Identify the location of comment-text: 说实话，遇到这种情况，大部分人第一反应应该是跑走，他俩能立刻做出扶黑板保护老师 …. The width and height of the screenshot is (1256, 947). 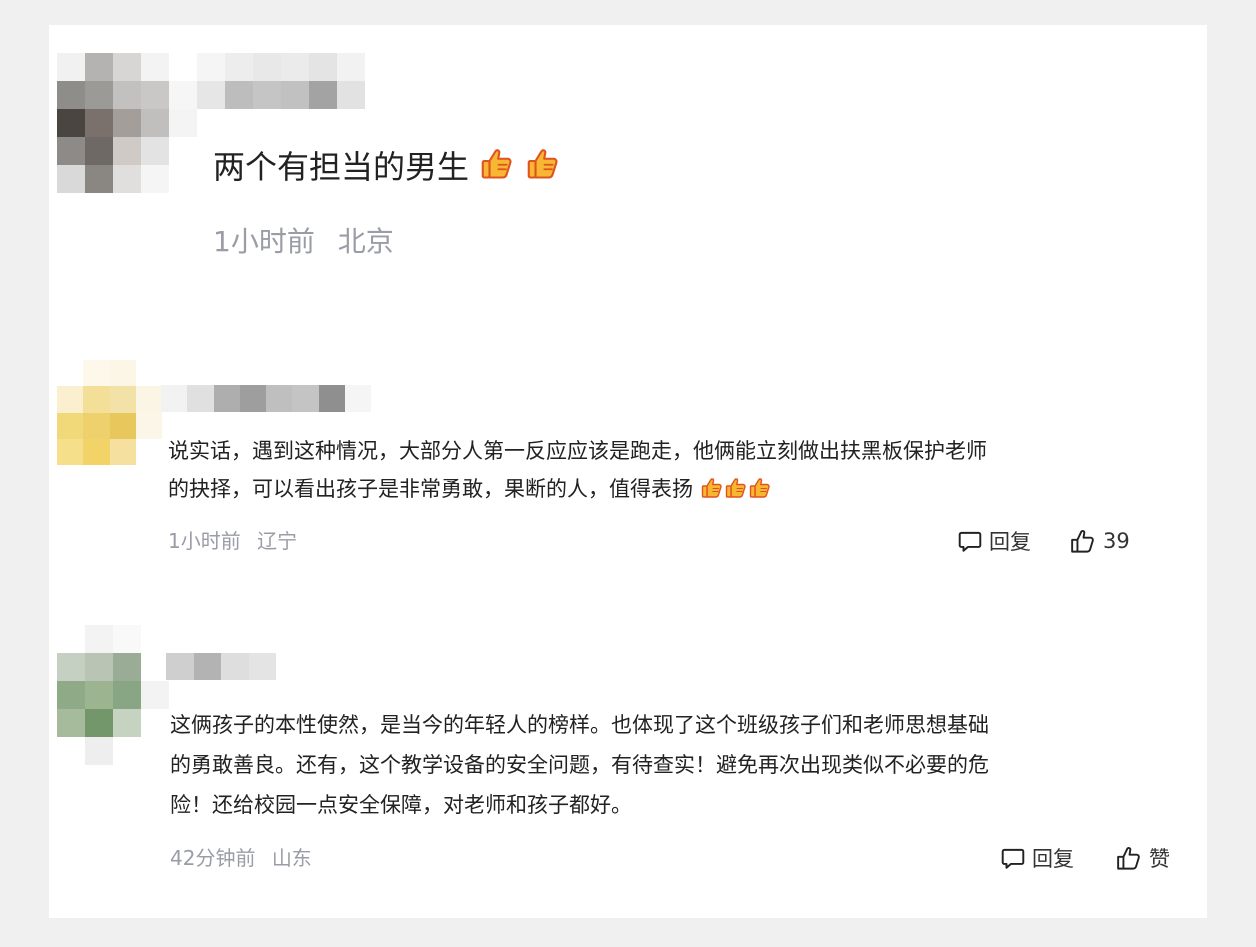
(577, 472).